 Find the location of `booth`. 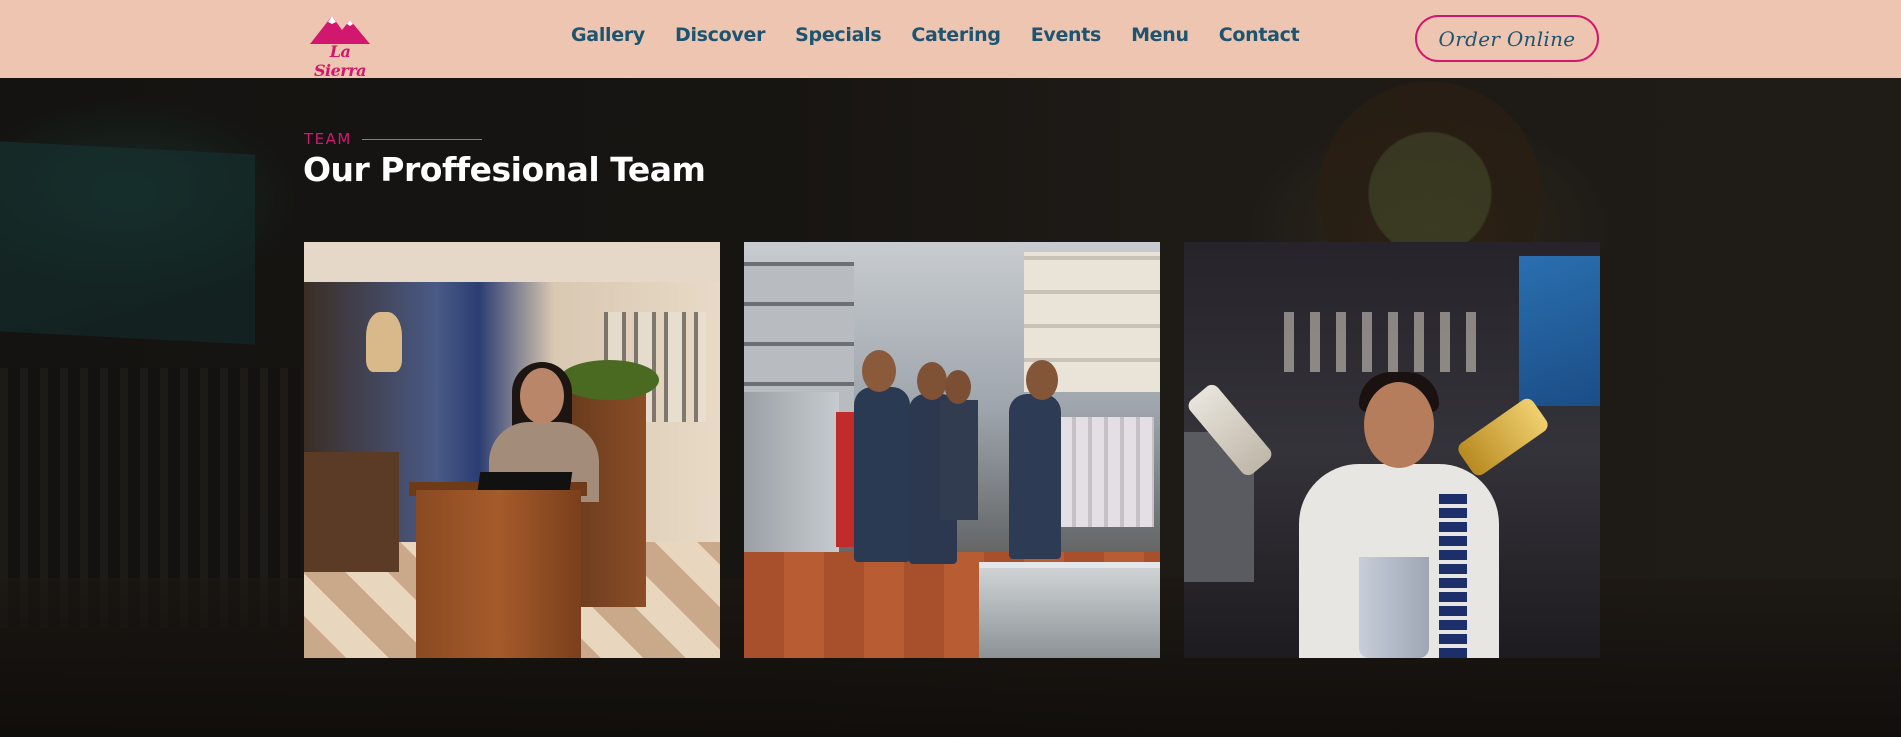

booth is located at coordinates (351, 512).